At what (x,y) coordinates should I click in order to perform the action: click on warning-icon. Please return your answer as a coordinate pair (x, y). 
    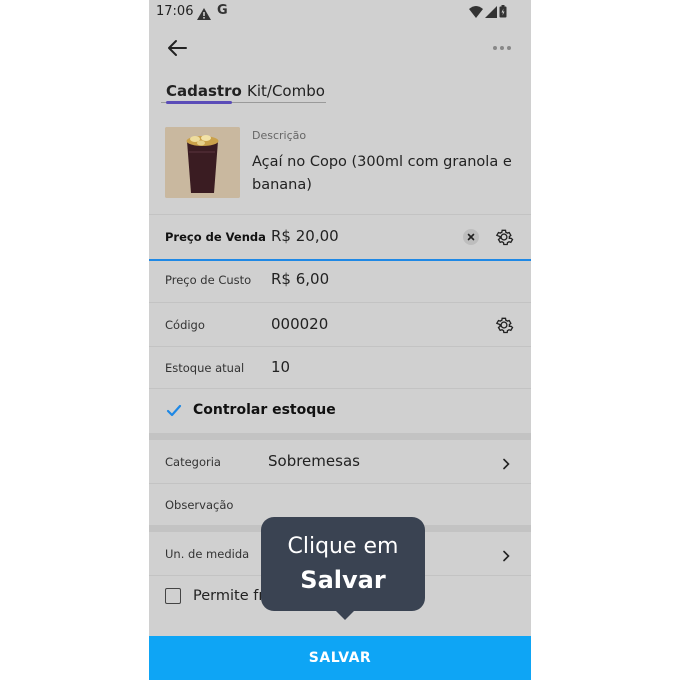
    Looking at the image, I should click on (204, 14).